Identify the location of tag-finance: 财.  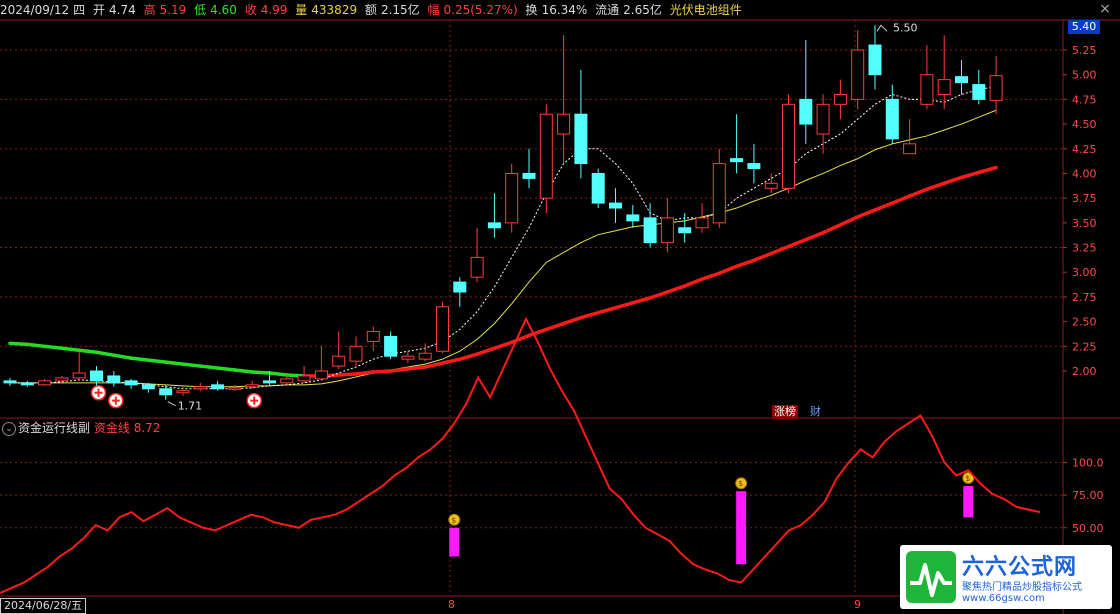
(815, 412).